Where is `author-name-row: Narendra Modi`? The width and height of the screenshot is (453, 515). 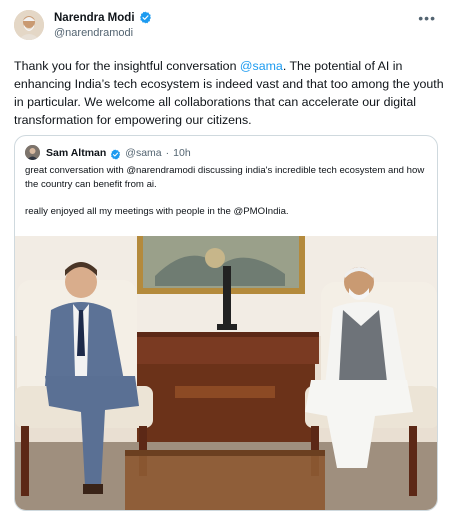
author-name-row: Narendra Modi is located at coordinates (103, 17).